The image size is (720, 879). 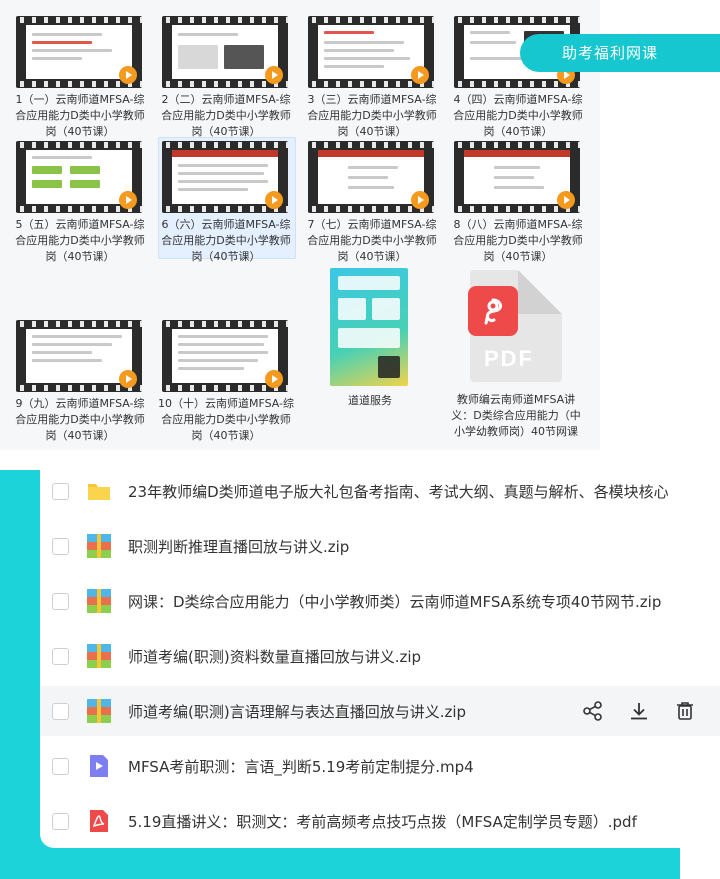 What do you see at coordinates (380, 546) in the screenshot?
I see `list-item: 职测判断推理直播回放与讲义.zip` at bounding box center [380, 546].